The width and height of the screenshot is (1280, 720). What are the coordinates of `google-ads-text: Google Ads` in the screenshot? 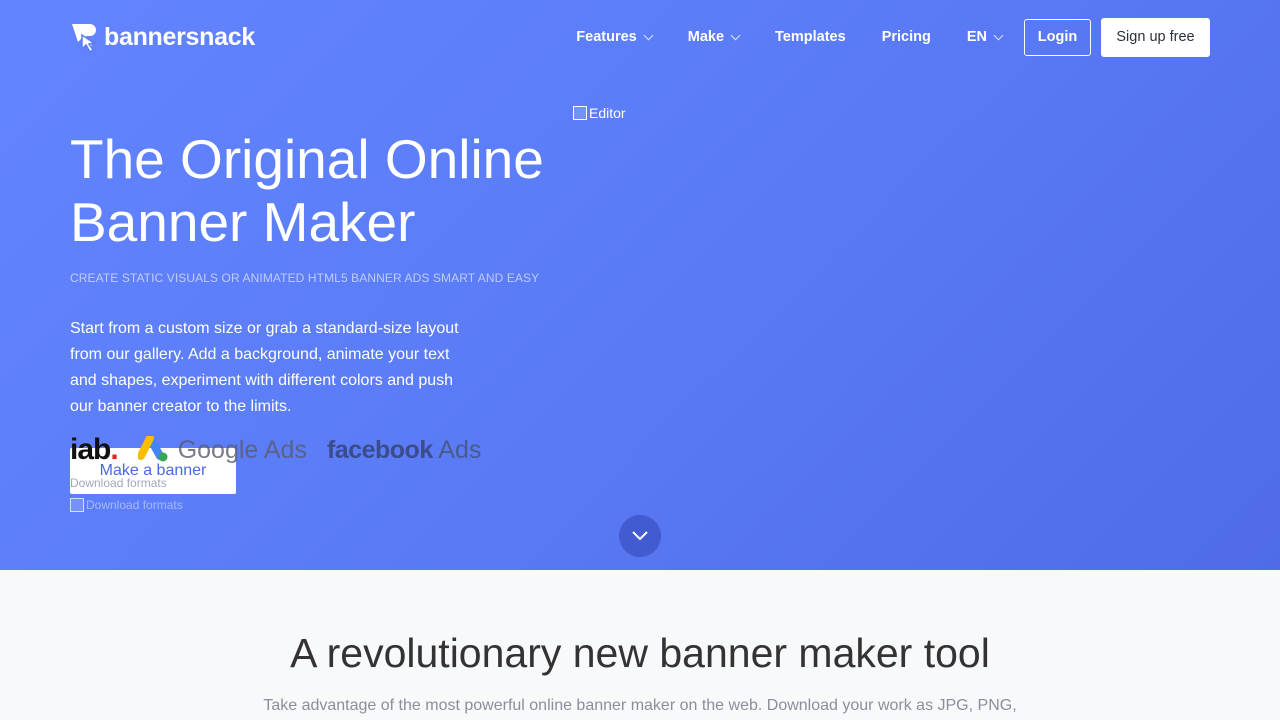 It's located at (242, 449).